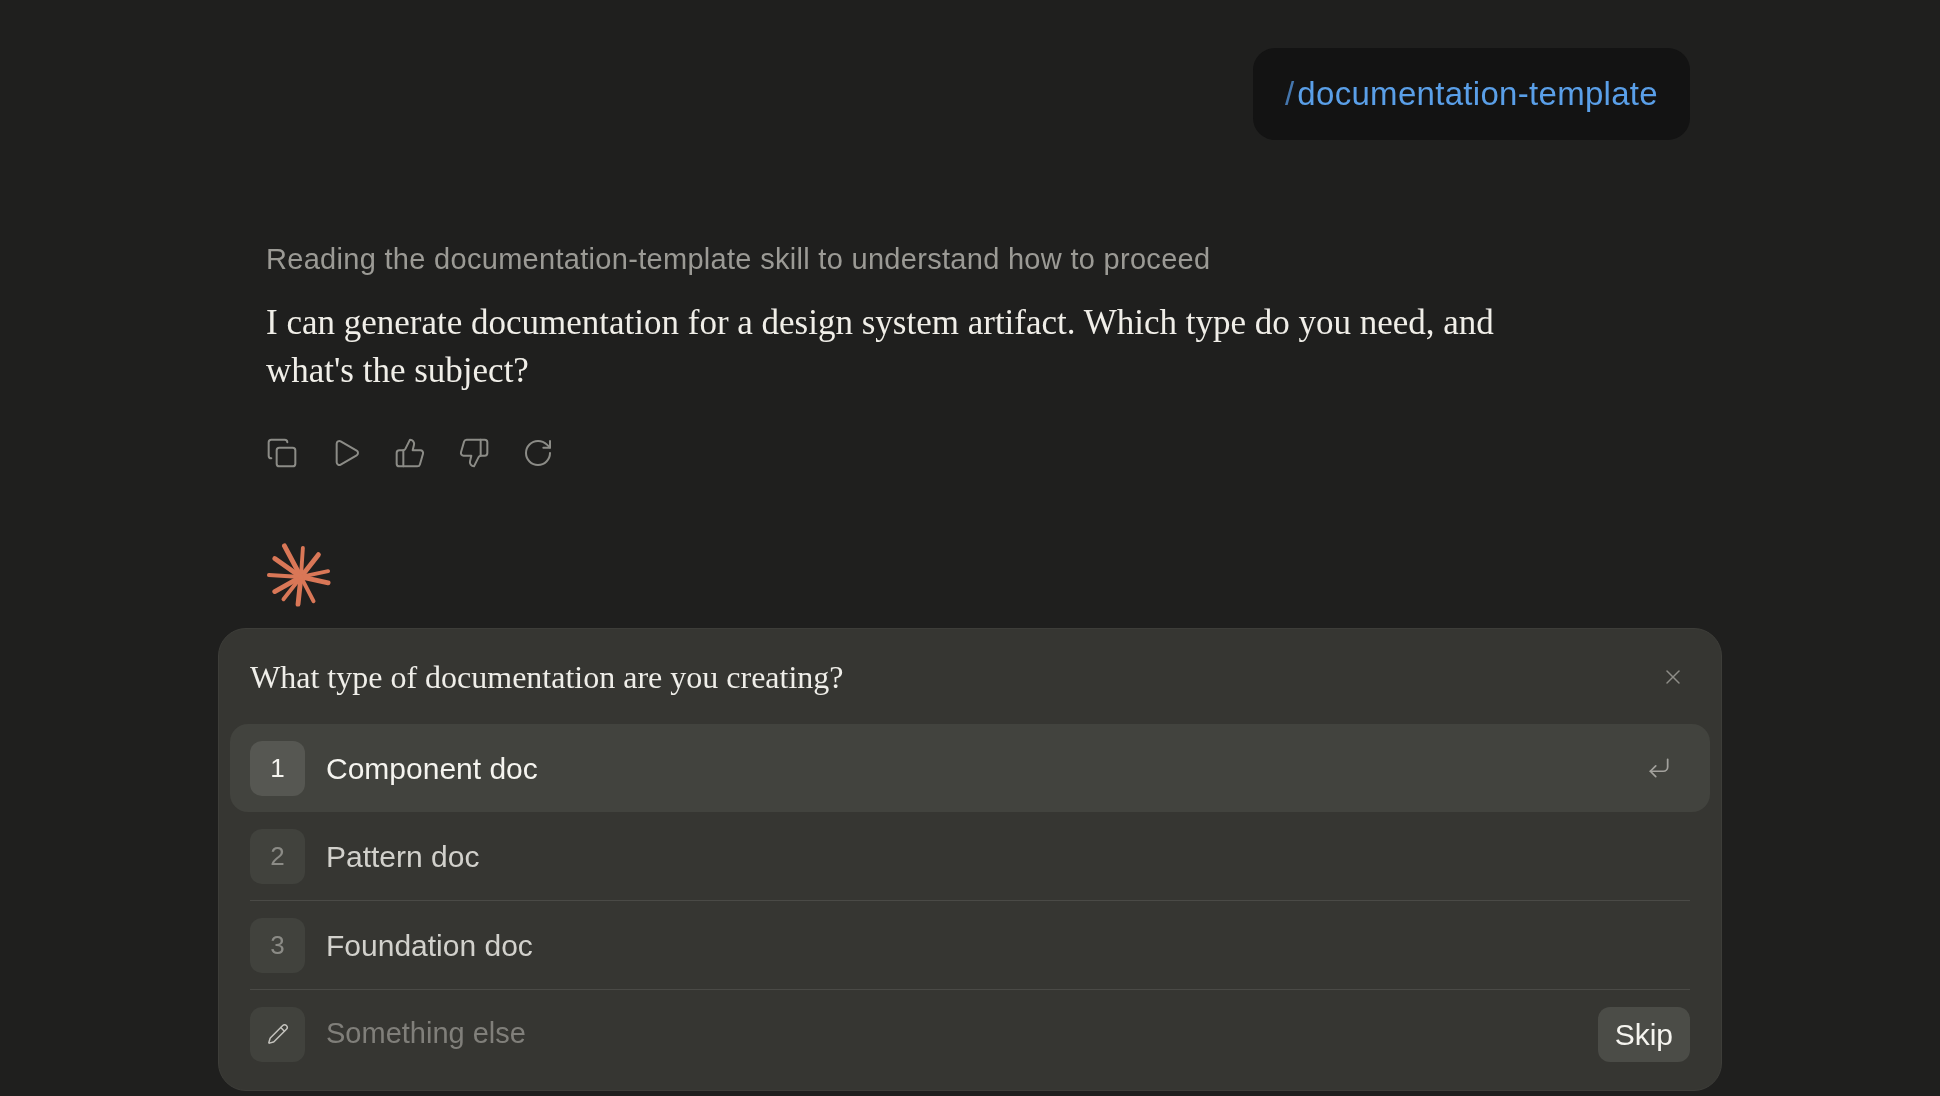 This screenshot has width=1940, height=1096. I want to click on option-button: 1 Component doc, so click(970, 768).